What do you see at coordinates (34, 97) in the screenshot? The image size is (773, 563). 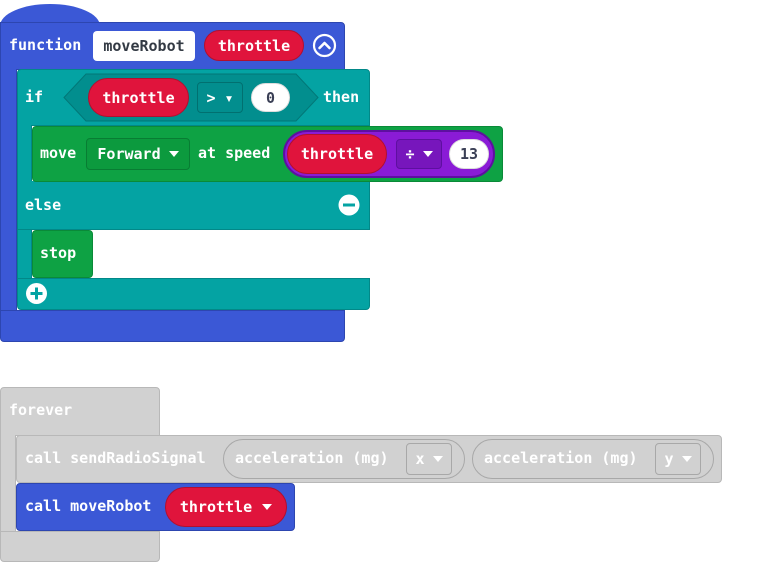 I see `if-label: if` at bounding box center [34, 97].